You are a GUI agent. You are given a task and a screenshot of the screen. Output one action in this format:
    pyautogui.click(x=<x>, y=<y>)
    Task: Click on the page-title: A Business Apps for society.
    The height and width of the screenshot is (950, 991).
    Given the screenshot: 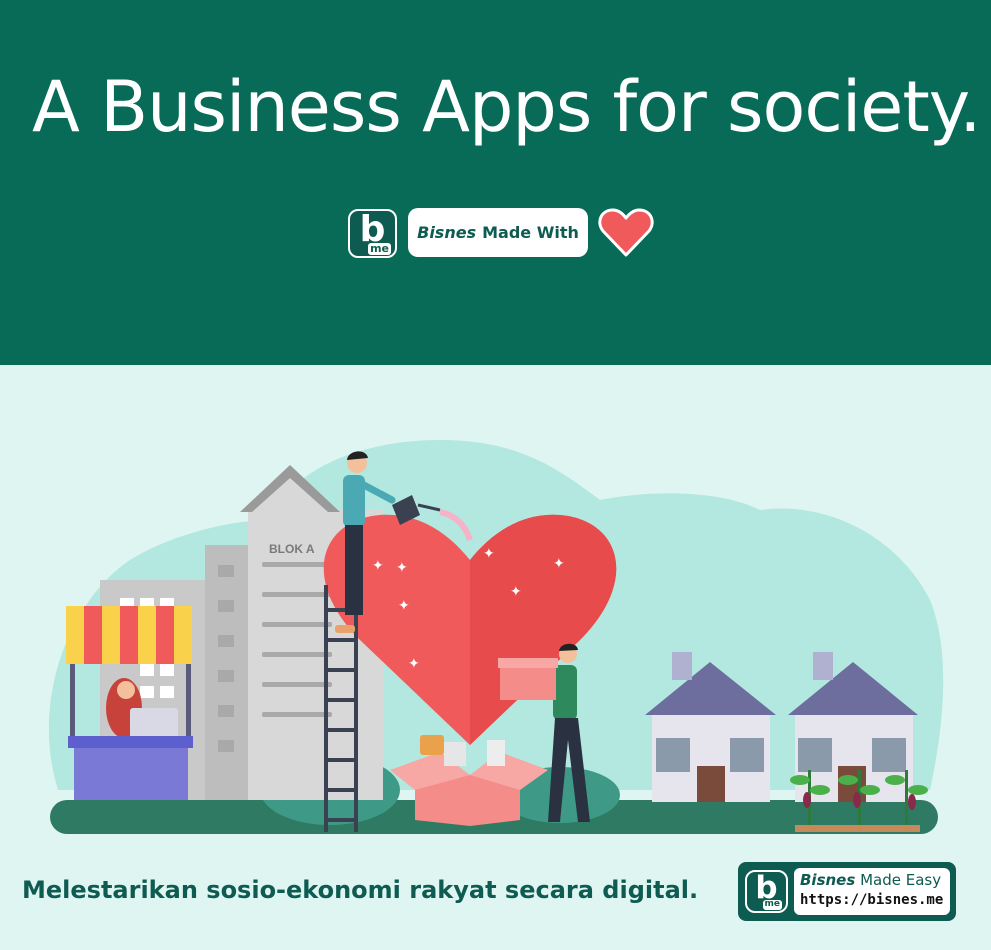 What is the action you would take?
    pyautogui.click(x=506, y=107)
    